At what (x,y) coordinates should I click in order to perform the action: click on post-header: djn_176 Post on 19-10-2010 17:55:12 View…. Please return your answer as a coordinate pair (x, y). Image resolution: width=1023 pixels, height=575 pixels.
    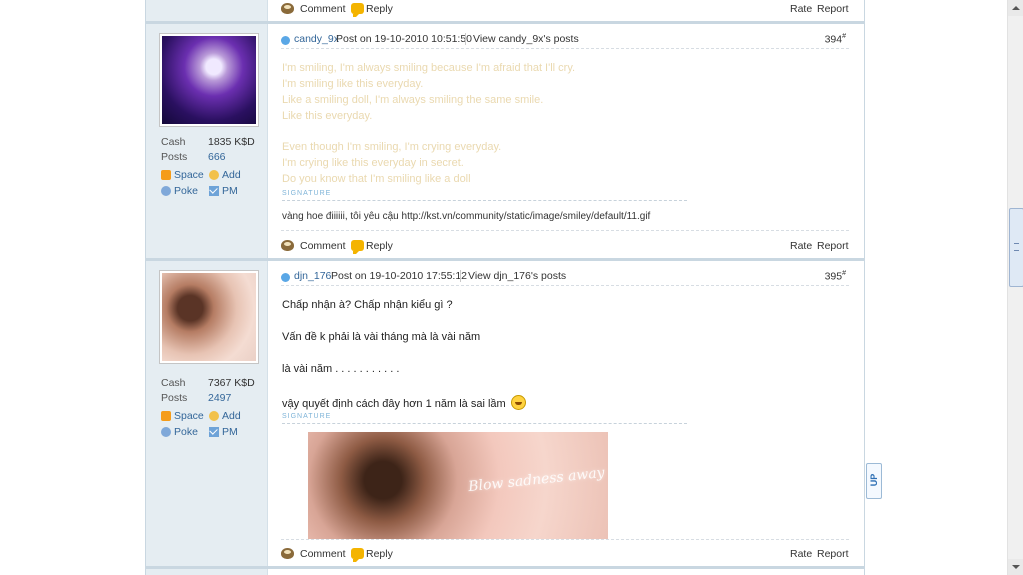
    Looking at the image, I should click on (565, 277).